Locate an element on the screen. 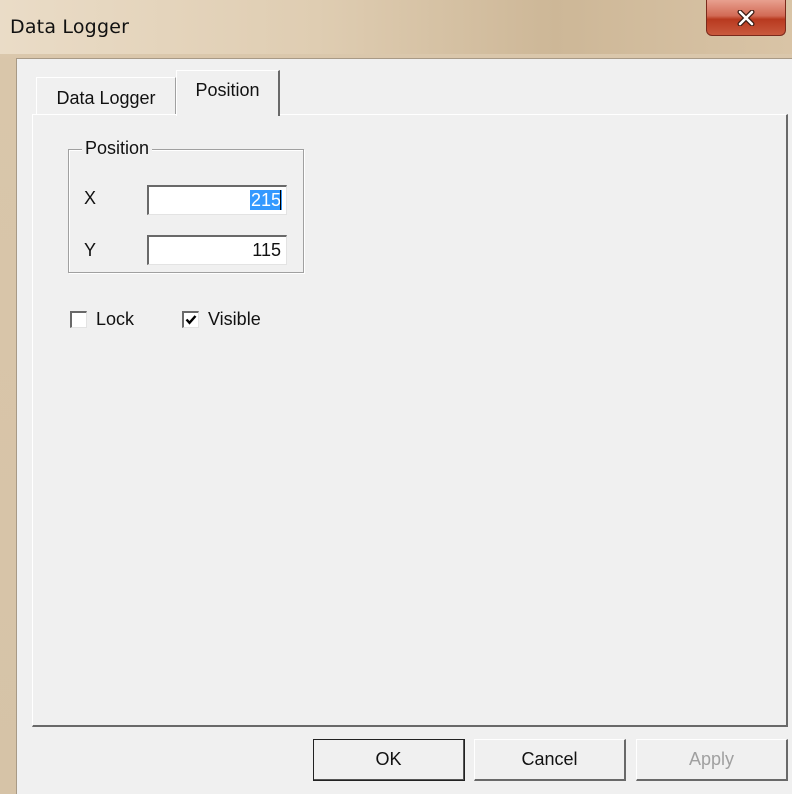 This screenshot has width=792, height=794. y-input-value: 115 is located at coordinates (266, 250).